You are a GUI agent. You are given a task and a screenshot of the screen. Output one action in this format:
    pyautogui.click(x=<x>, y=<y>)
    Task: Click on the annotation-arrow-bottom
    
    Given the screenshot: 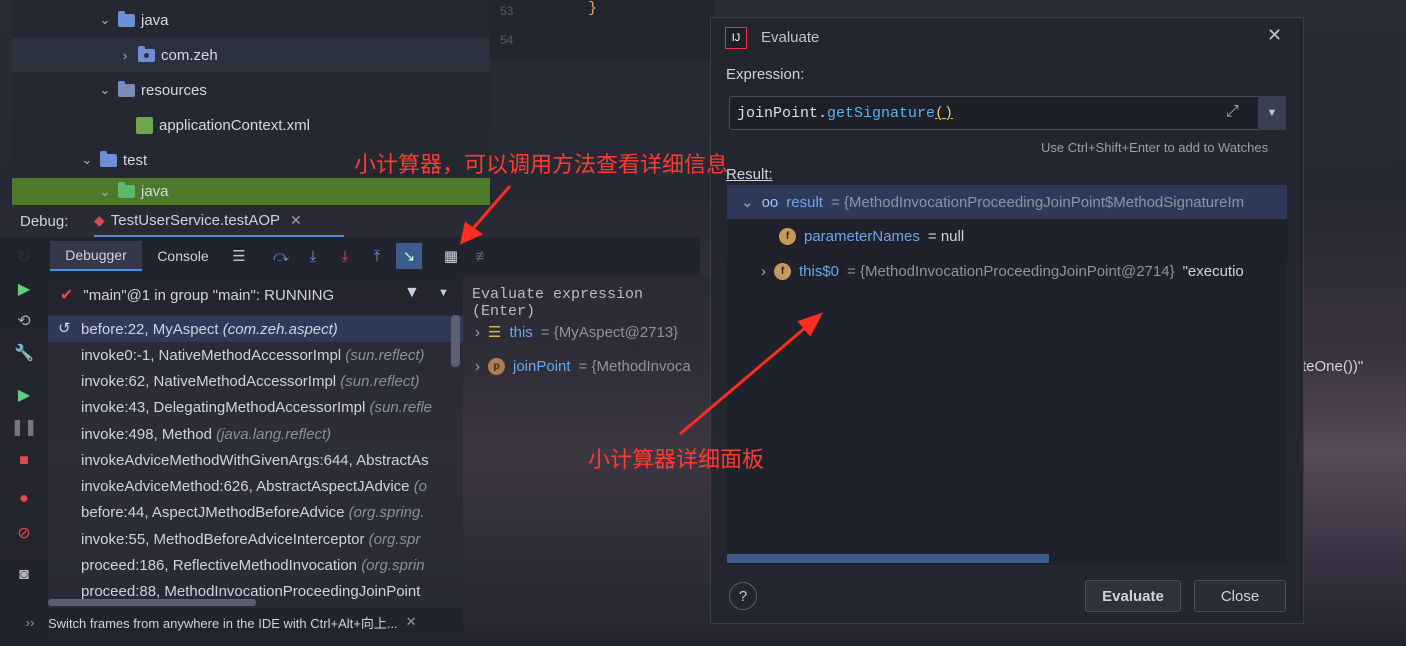 What is the action you would take?
    pyautogui.click(x=746, y=378)
    